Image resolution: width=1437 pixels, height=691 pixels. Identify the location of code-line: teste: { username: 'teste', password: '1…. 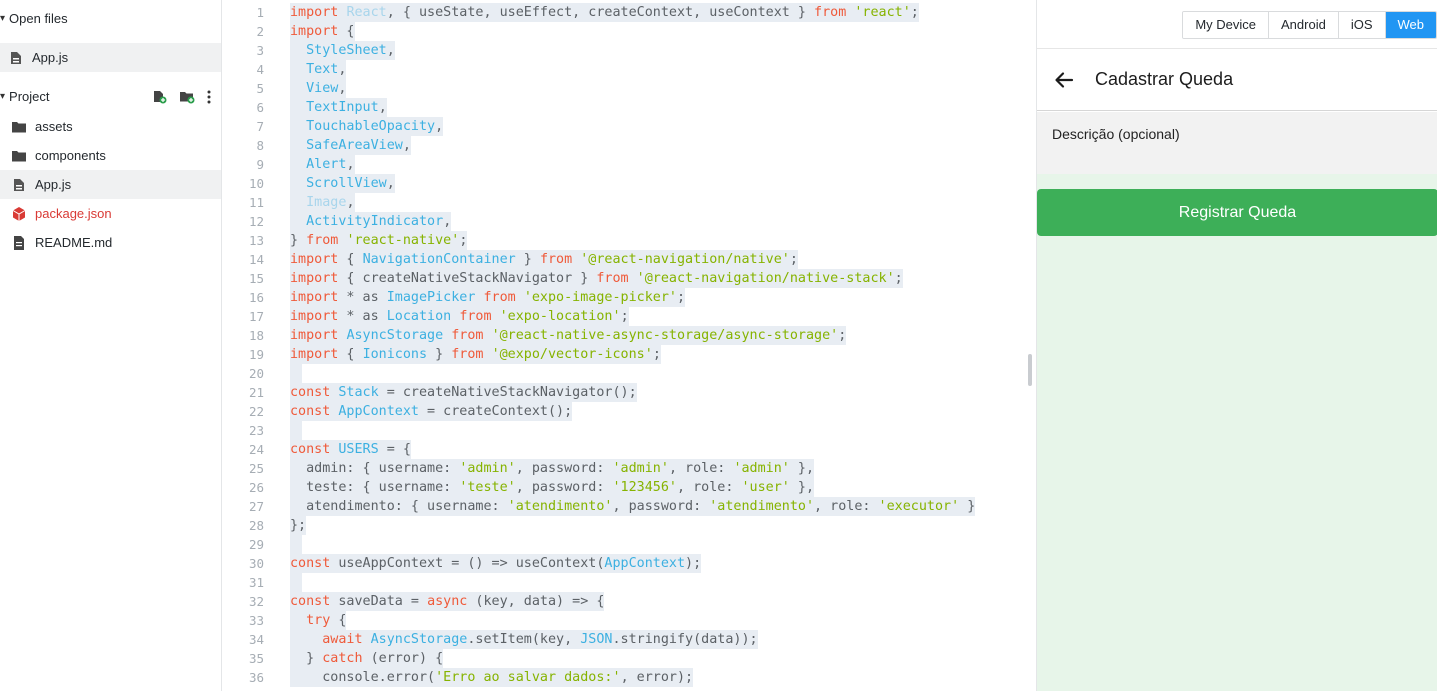
(632, 487).